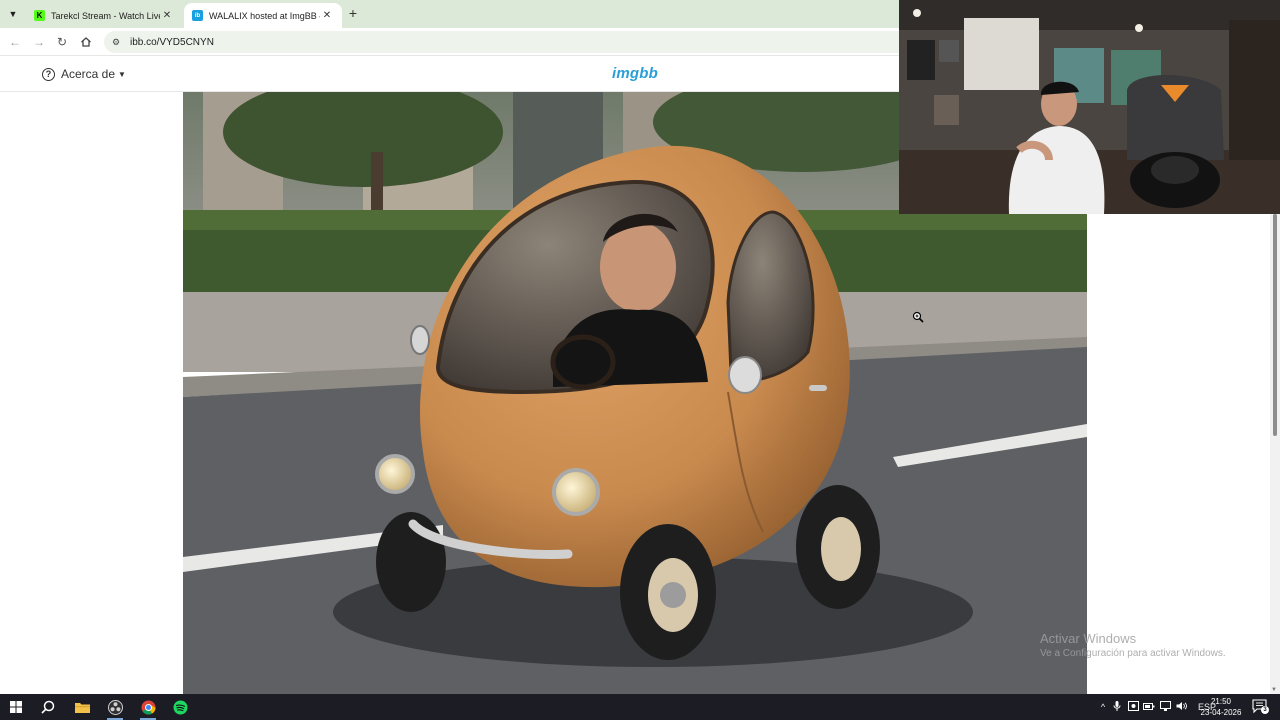 The image size is (1280, 720). What do you see at coordinates (918, 317) in the screenshot?
I see `zoom-in-cursor-icon` at bounding box center [918, 317].